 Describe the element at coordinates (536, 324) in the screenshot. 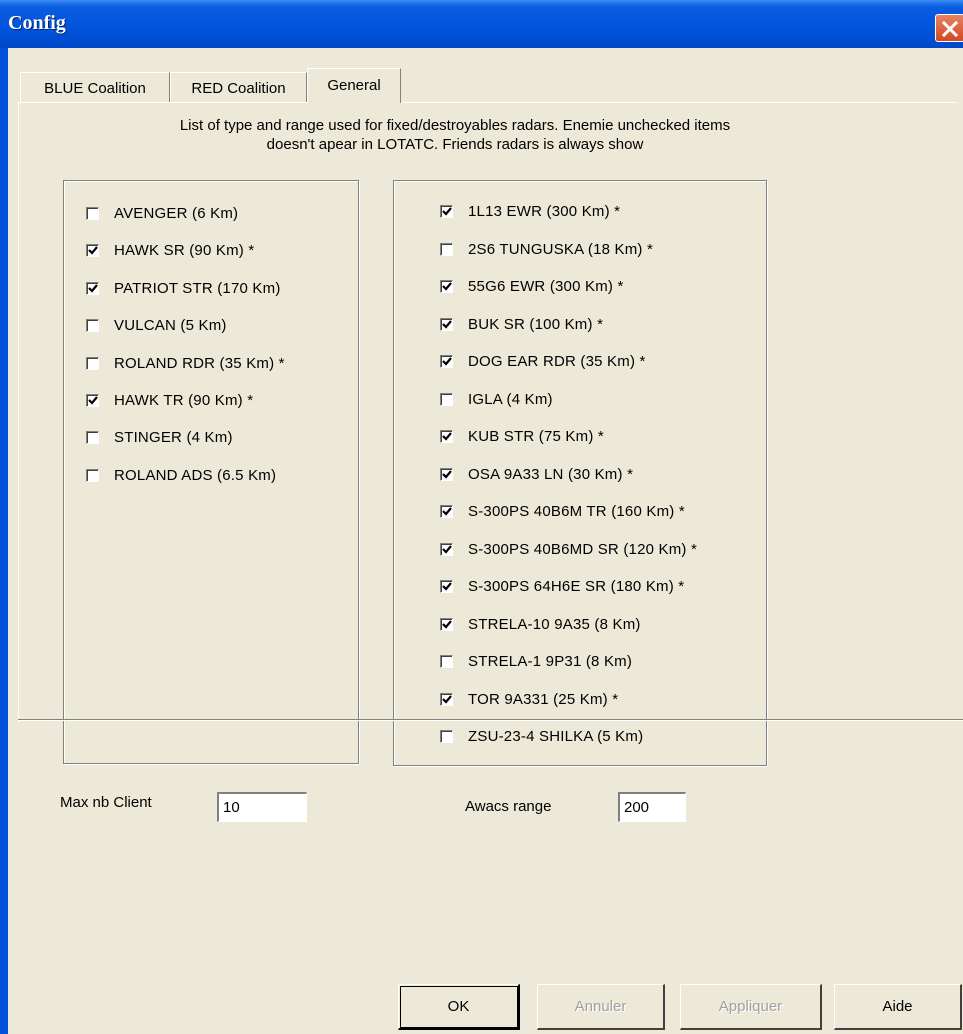

I see `checkbox-label: BUK SR (100 Km) *` at that location.